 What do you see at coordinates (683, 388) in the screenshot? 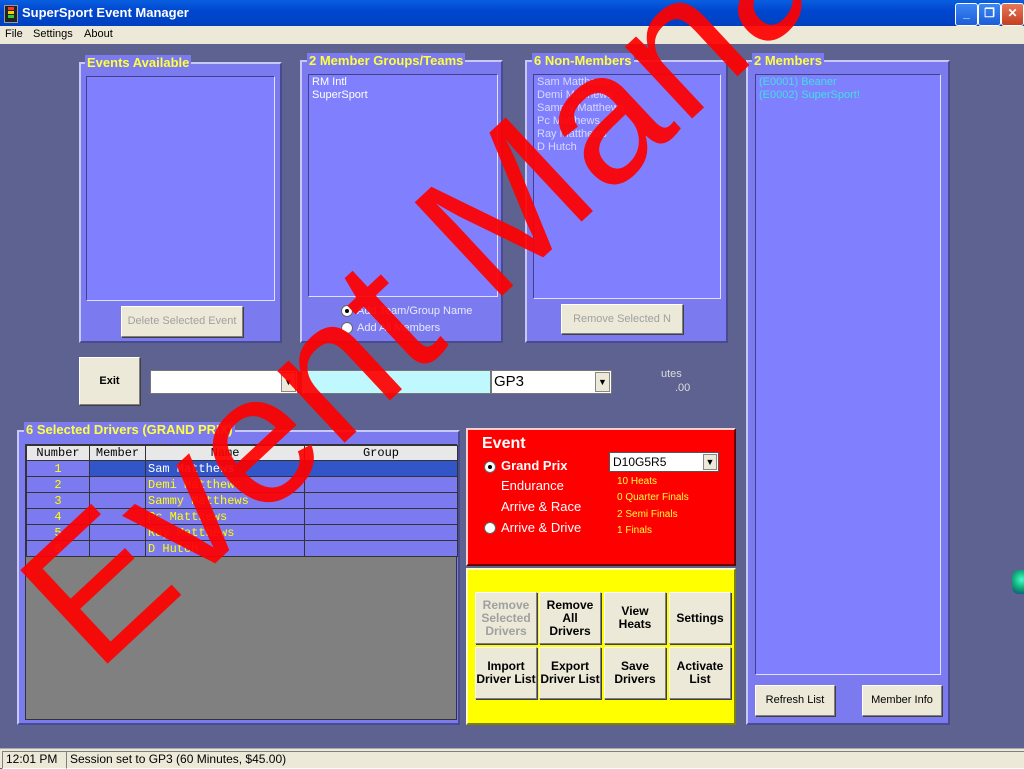
I see `session-price-text: .00` at bounding box center [683, 388].